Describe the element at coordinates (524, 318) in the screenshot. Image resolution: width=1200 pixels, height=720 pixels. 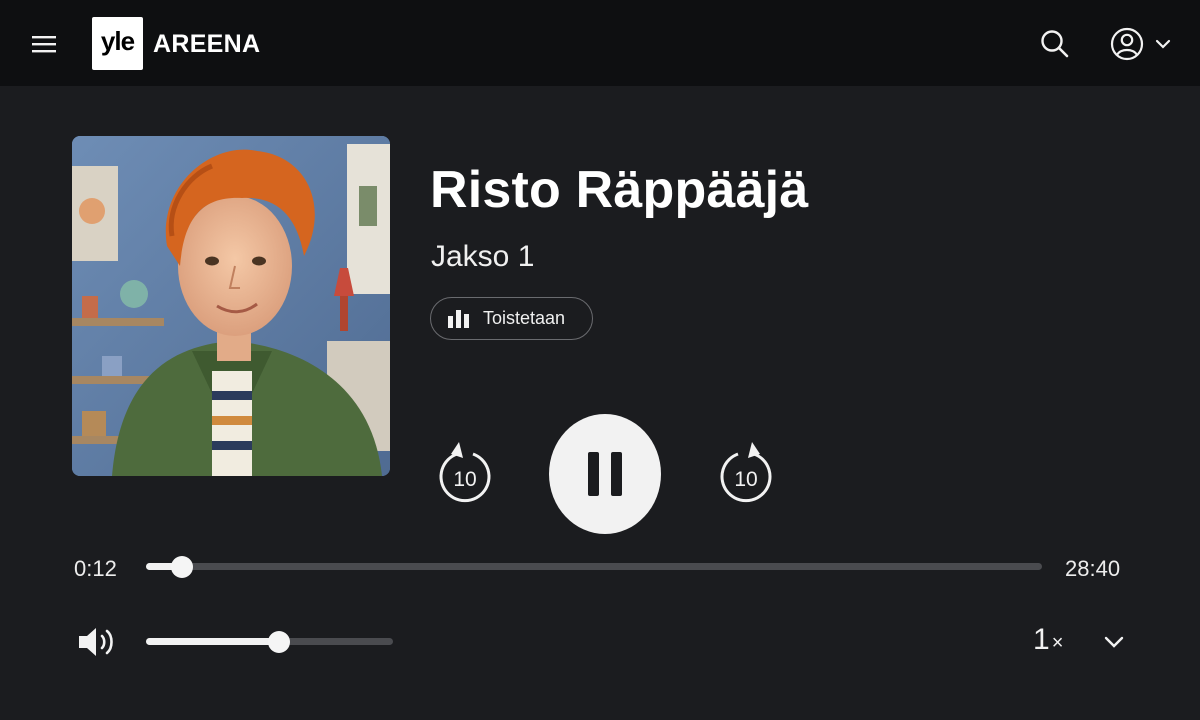
I see `status-label: Toistetaan` at that location.